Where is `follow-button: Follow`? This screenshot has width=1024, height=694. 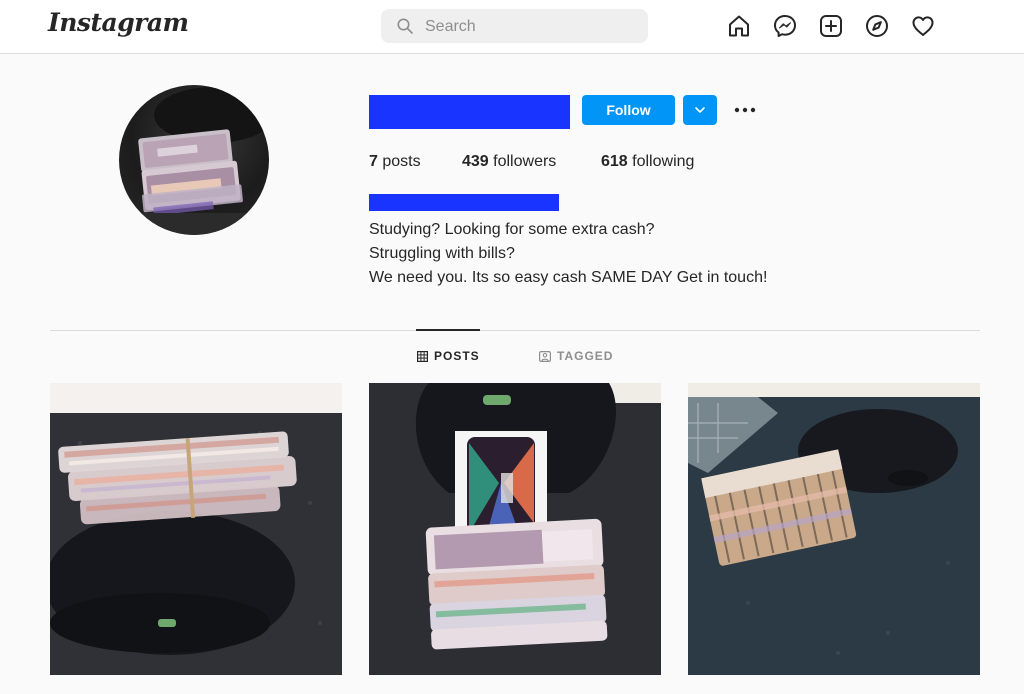 follow-button: Follow is located at coordinates (628, 110).